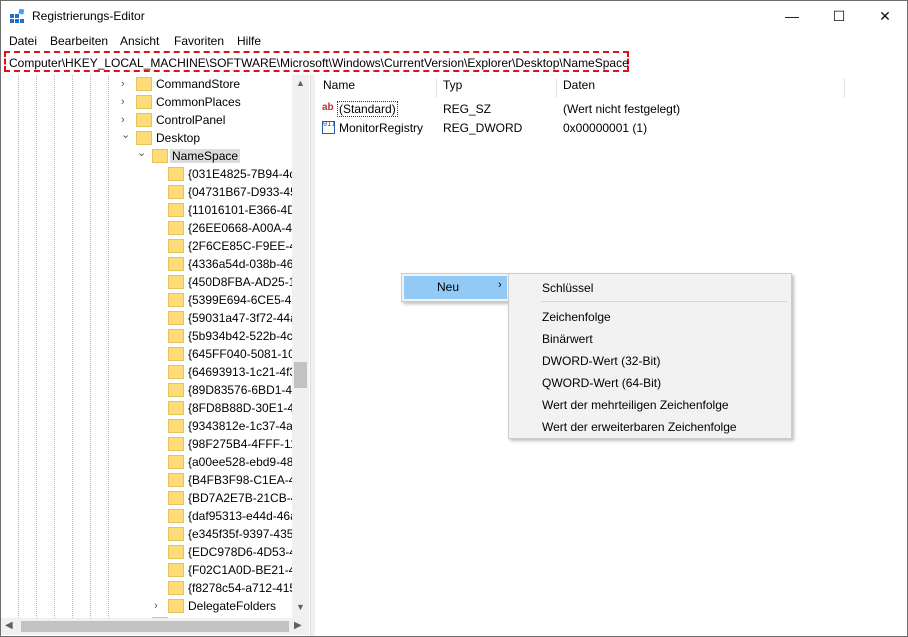 The image size is (908, 637). What do you see at coordinates (226, 427) in the screenshot?
I see `tree-item-guid: {9343812e-1c37-4a4` at bounding box center [226, 427].